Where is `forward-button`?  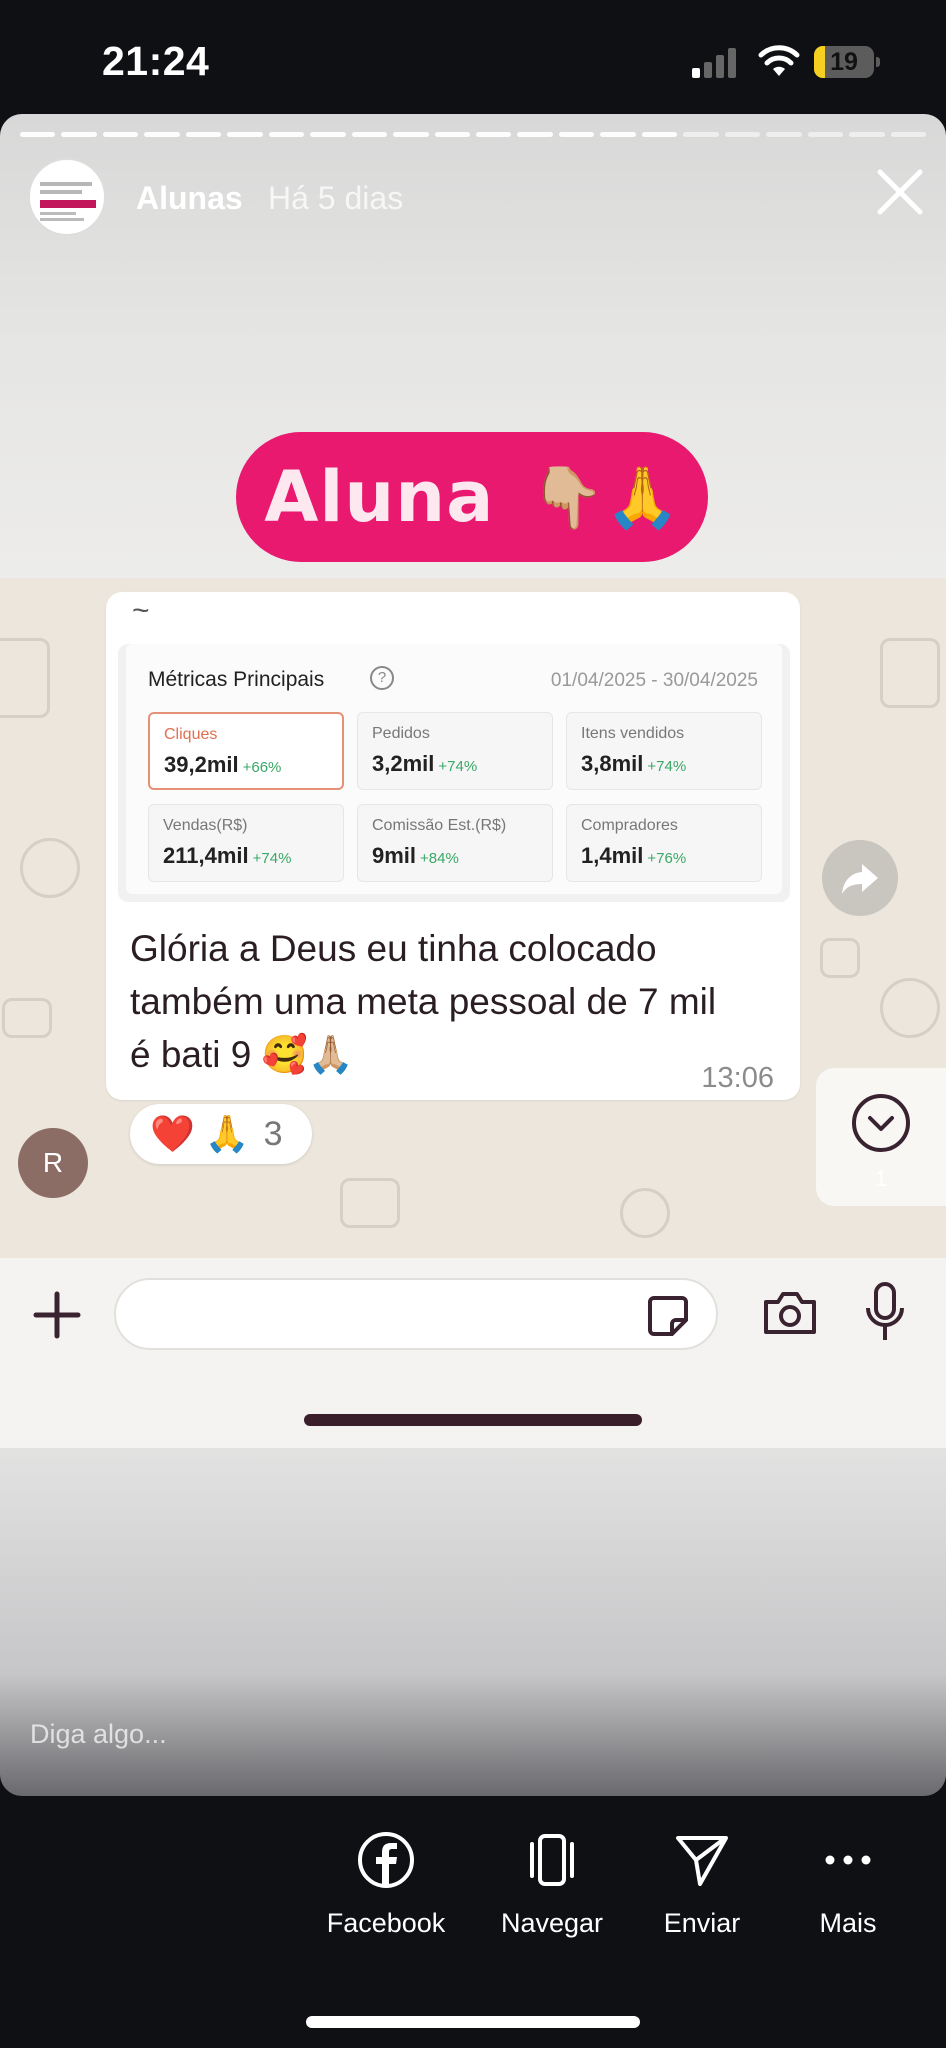
forward-button is located at coordinates (860, 878).